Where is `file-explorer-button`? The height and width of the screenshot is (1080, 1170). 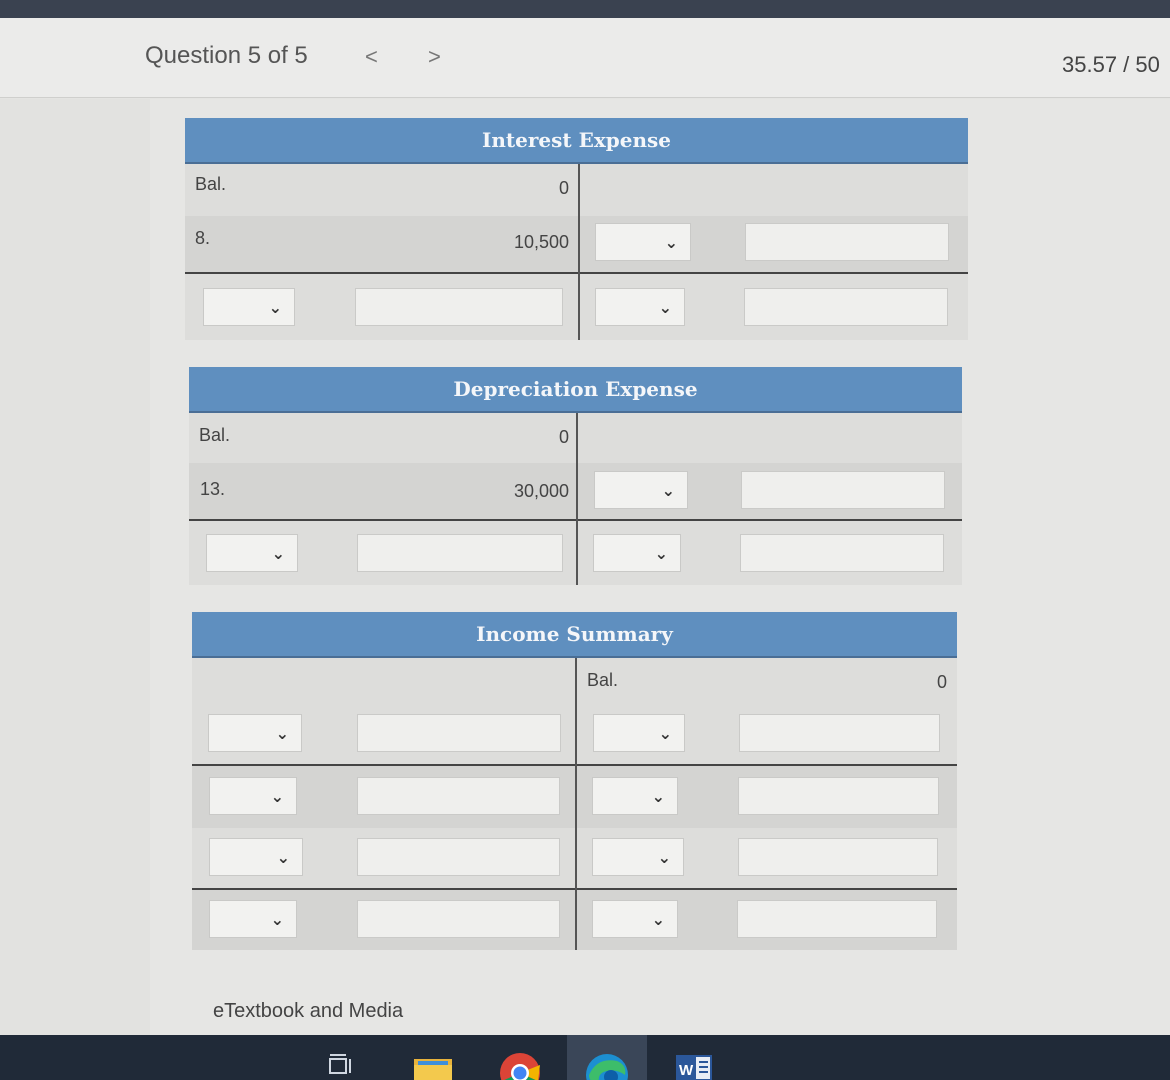
file-explorer-button is located at coordinates (432, 1057).